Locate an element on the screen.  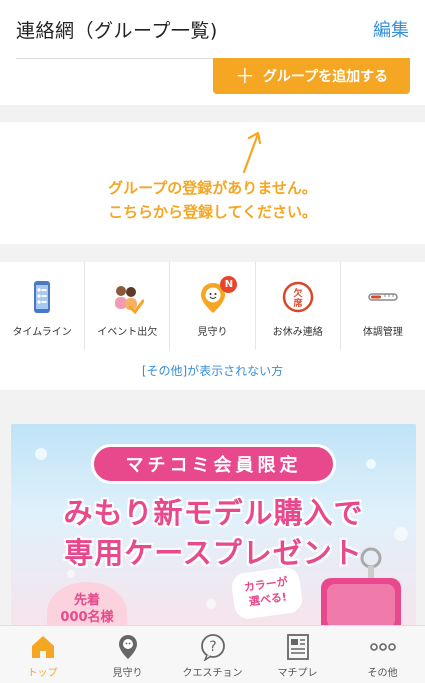
question-bubble-icon: ? is located at coordinates (212, 647).